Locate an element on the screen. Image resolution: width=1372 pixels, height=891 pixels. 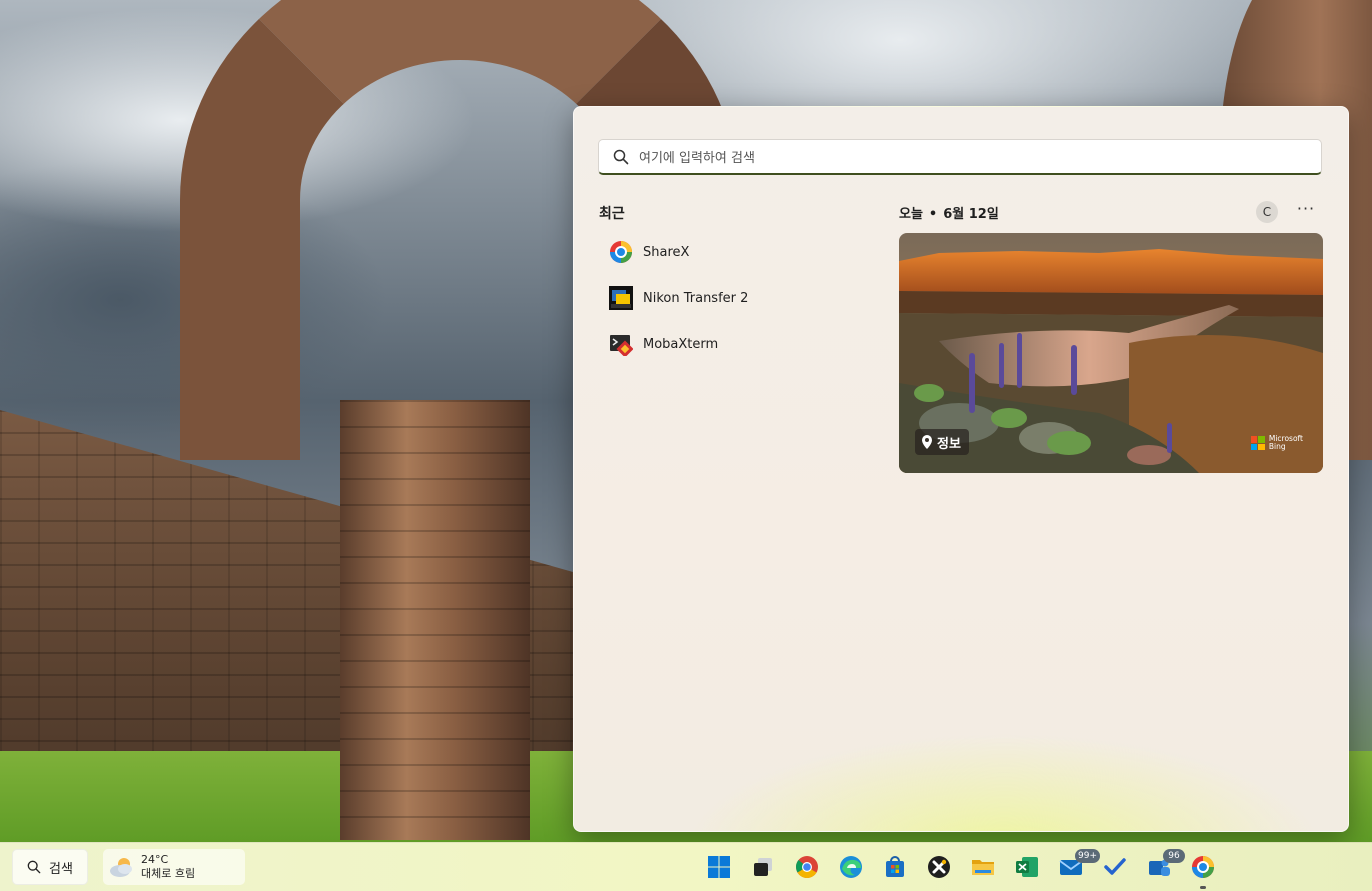
microsoft-bing-logo: Microsoft Bing is located at coordinates (1276, 443).